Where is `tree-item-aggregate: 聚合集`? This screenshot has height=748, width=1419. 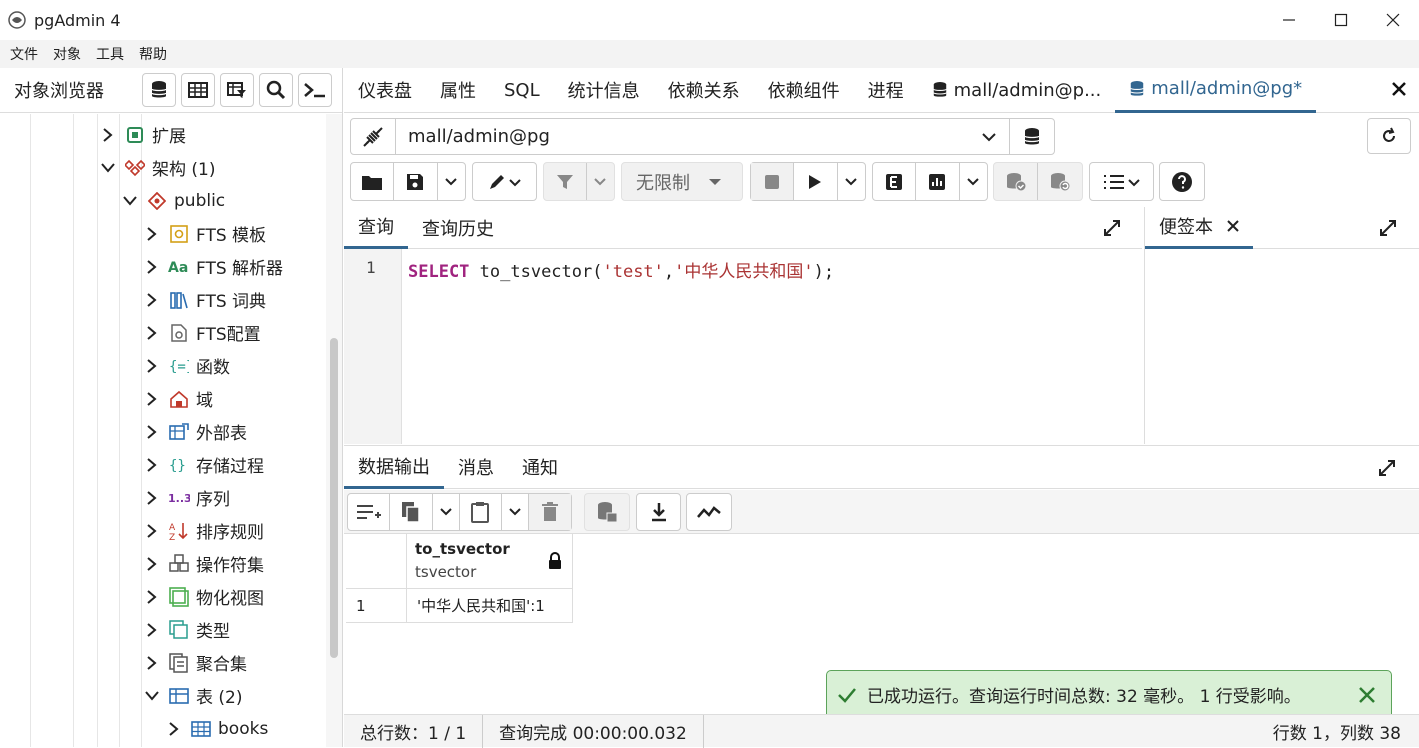
tree-item-aggregate: 聚合集 is located at coordinates (194, 662).